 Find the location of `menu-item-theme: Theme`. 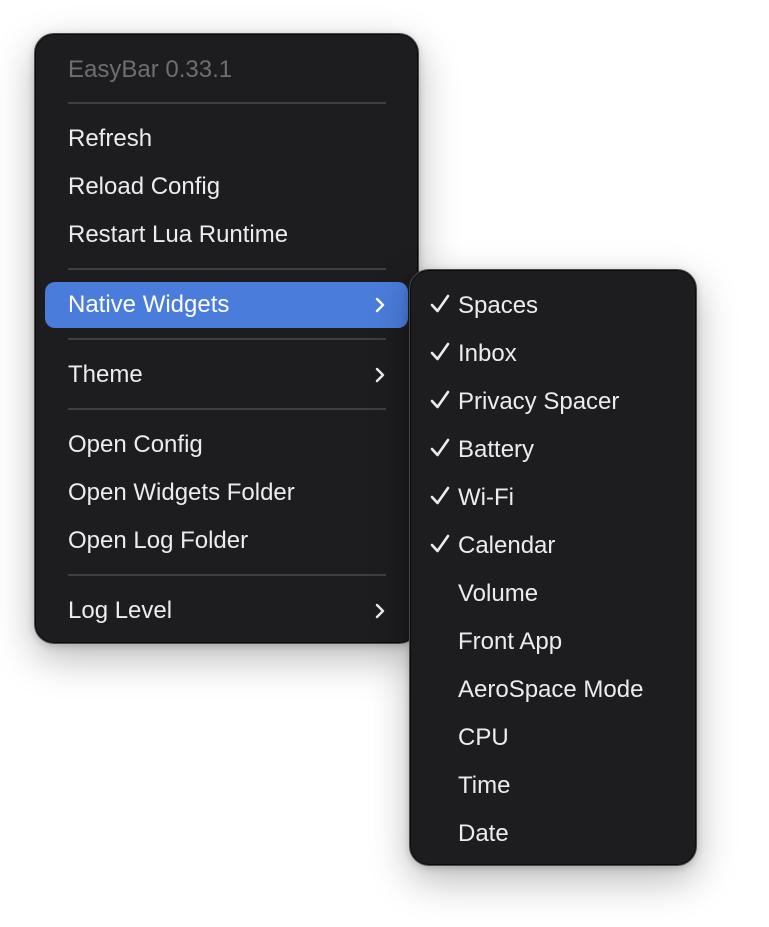

menu-item-theme: Theme is located at coordinates (226, 375).